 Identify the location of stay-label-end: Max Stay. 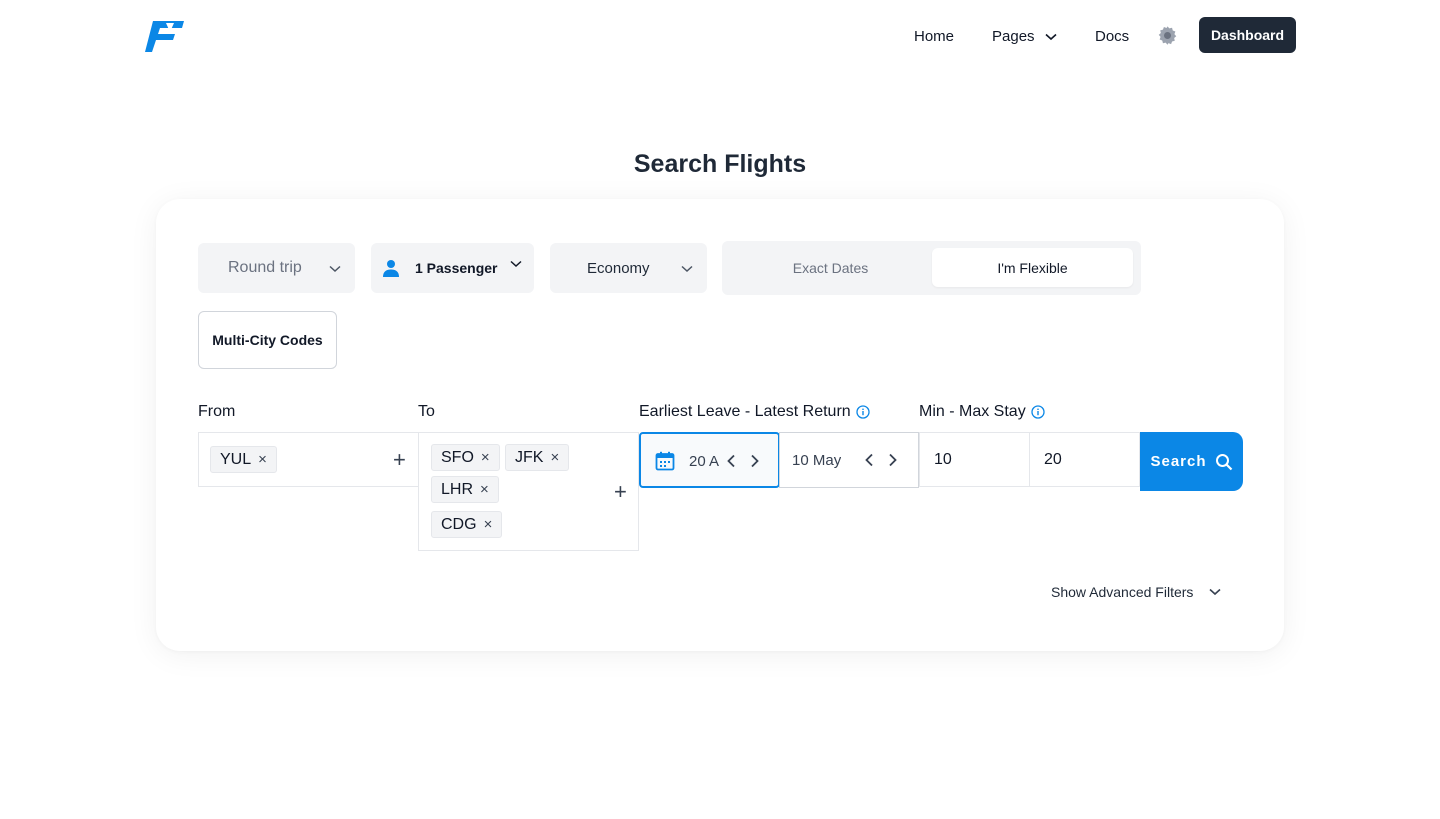
(992, 411).